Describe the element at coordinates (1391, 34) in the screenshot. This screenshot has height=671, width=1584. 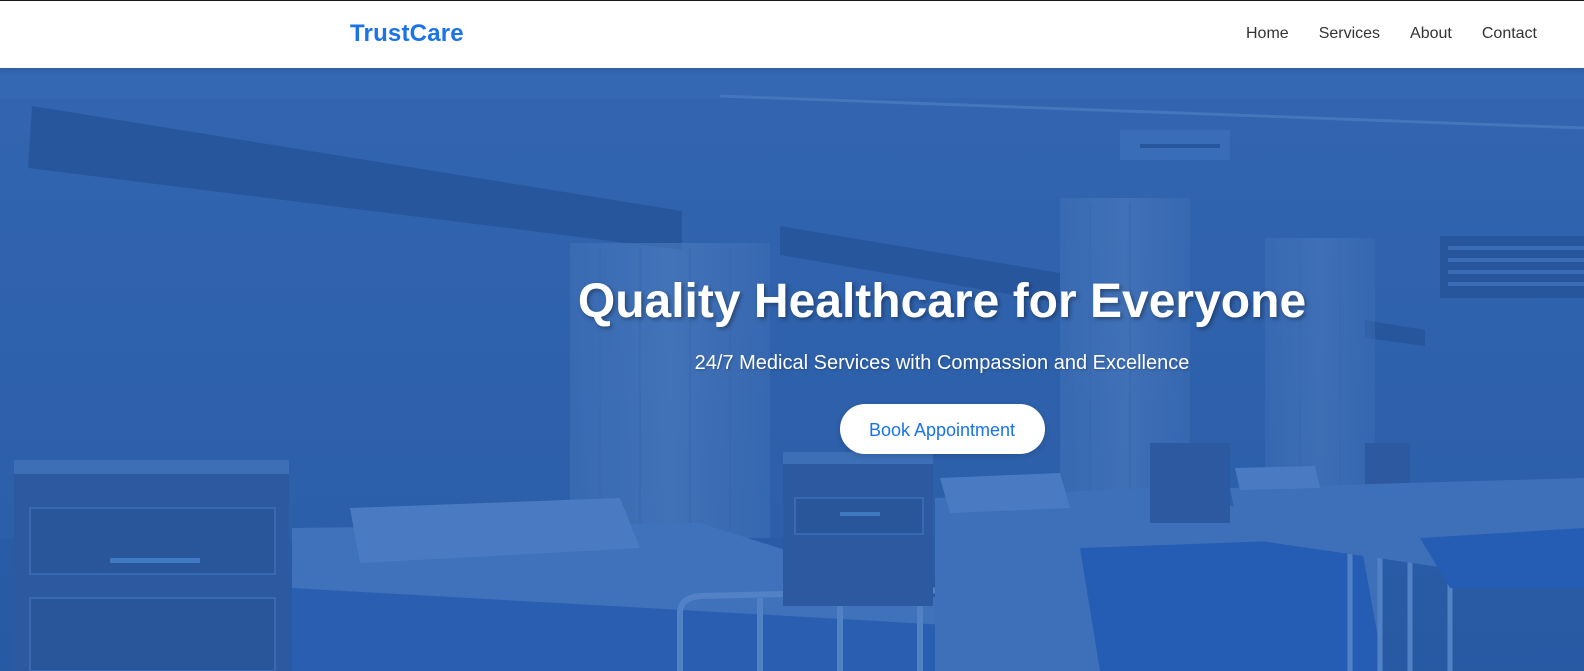
I see `nav-links: Home Services About Contact` at that location.